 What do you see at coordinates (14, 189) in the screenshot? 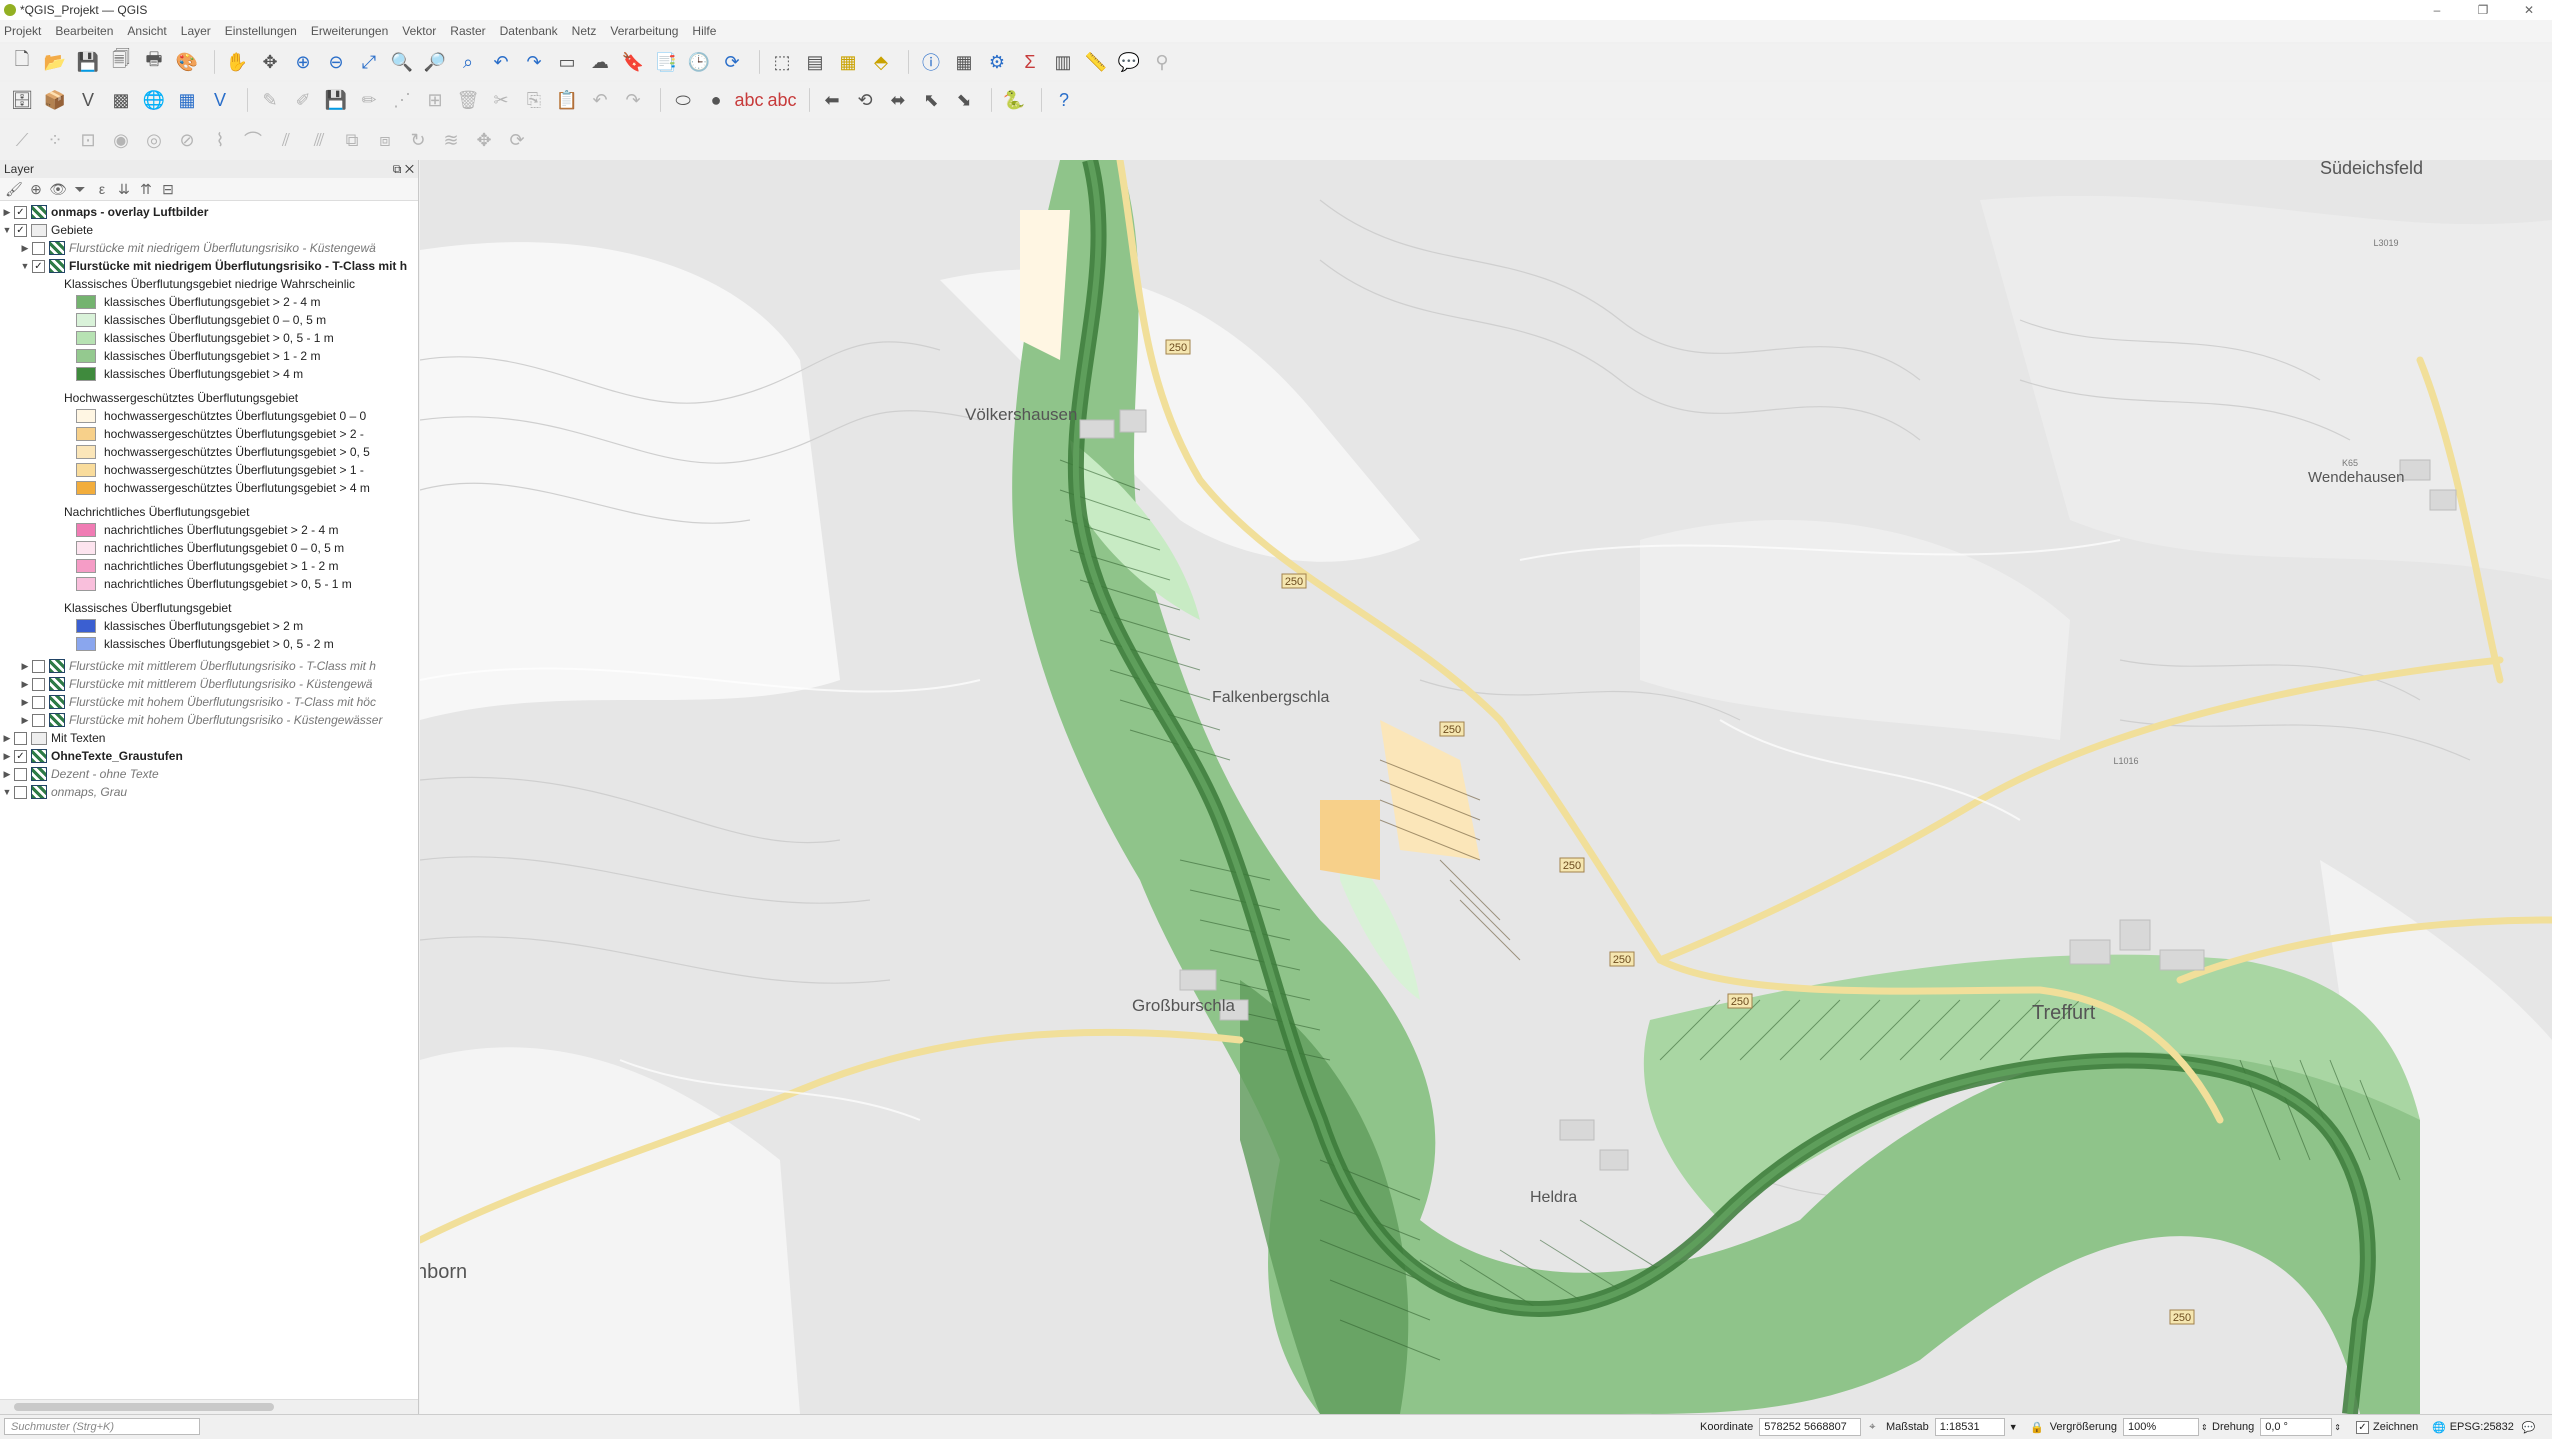
I see `style-panel-icon: 🖌` at bounding box center [14, 189].